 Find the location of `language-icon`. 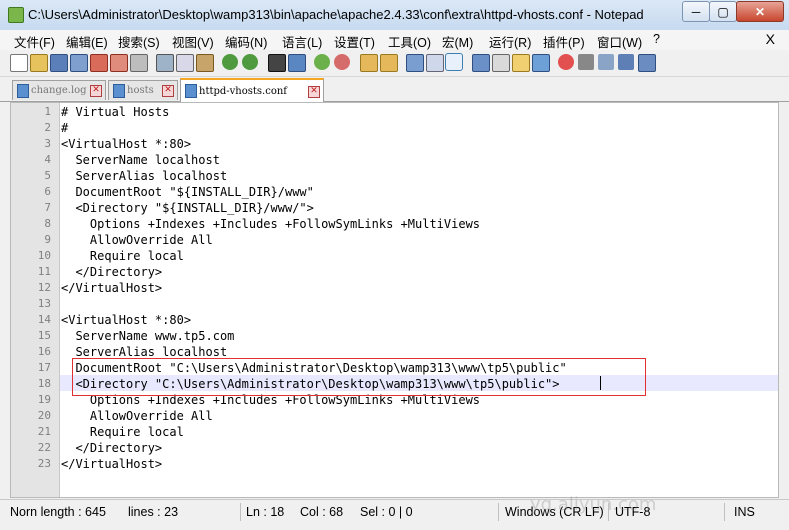

language-icon is located at coordinates (481, 63).